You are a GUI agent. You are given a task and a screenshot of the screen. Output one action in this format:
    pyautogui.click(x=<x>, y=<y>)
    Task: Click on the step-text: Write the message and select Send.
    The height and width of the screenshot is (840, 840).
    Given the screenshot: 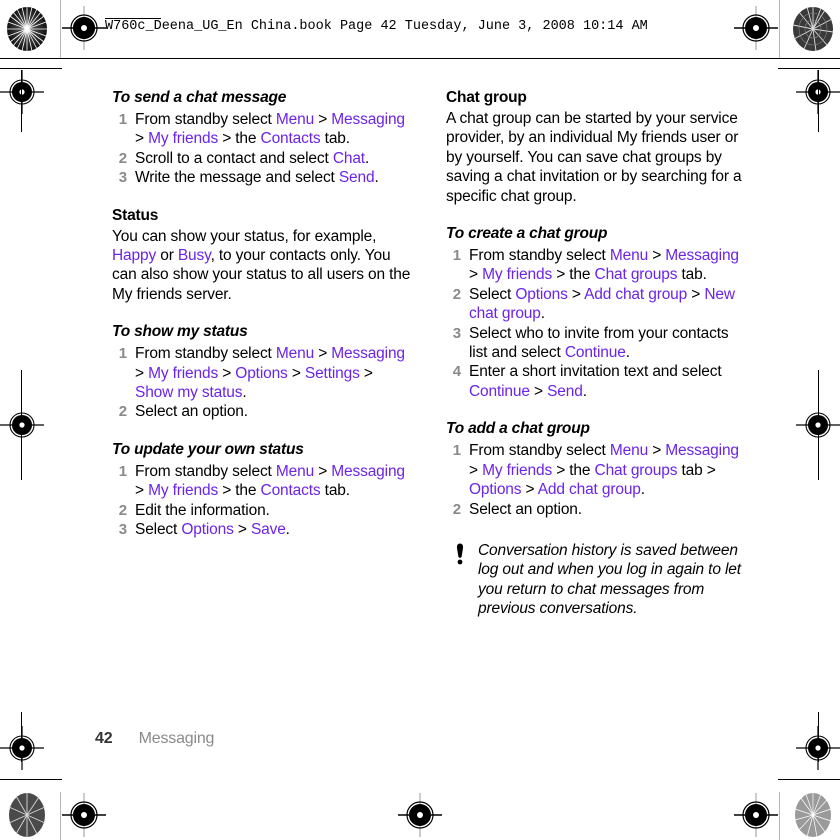 What is the action you would take?
    pyautogui.click(x=257, y=177)
    